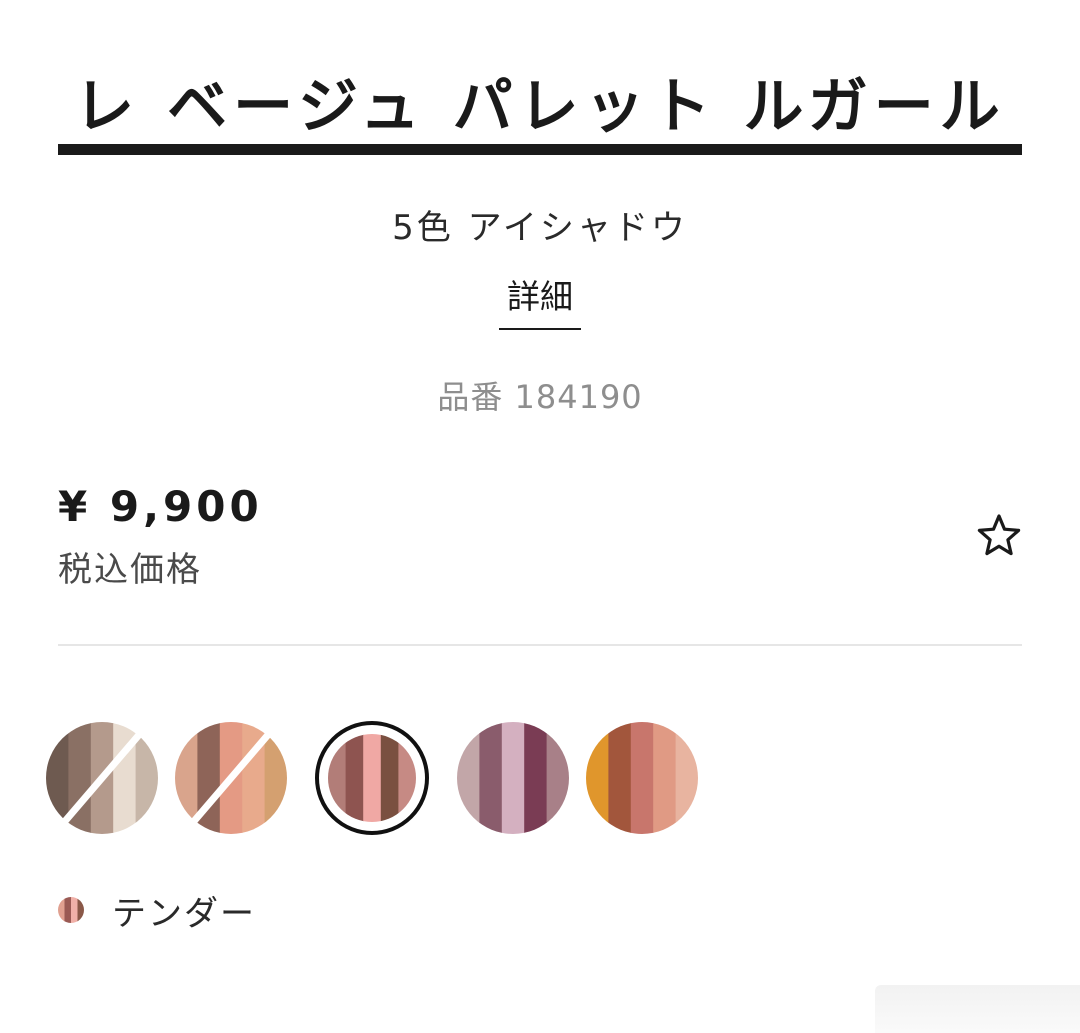 The width and height of the screenshot is (1080, 1033). Describe the element at coordinates (540, 397) in the screenshot. I see `product-number: 品番 184190` at that location.